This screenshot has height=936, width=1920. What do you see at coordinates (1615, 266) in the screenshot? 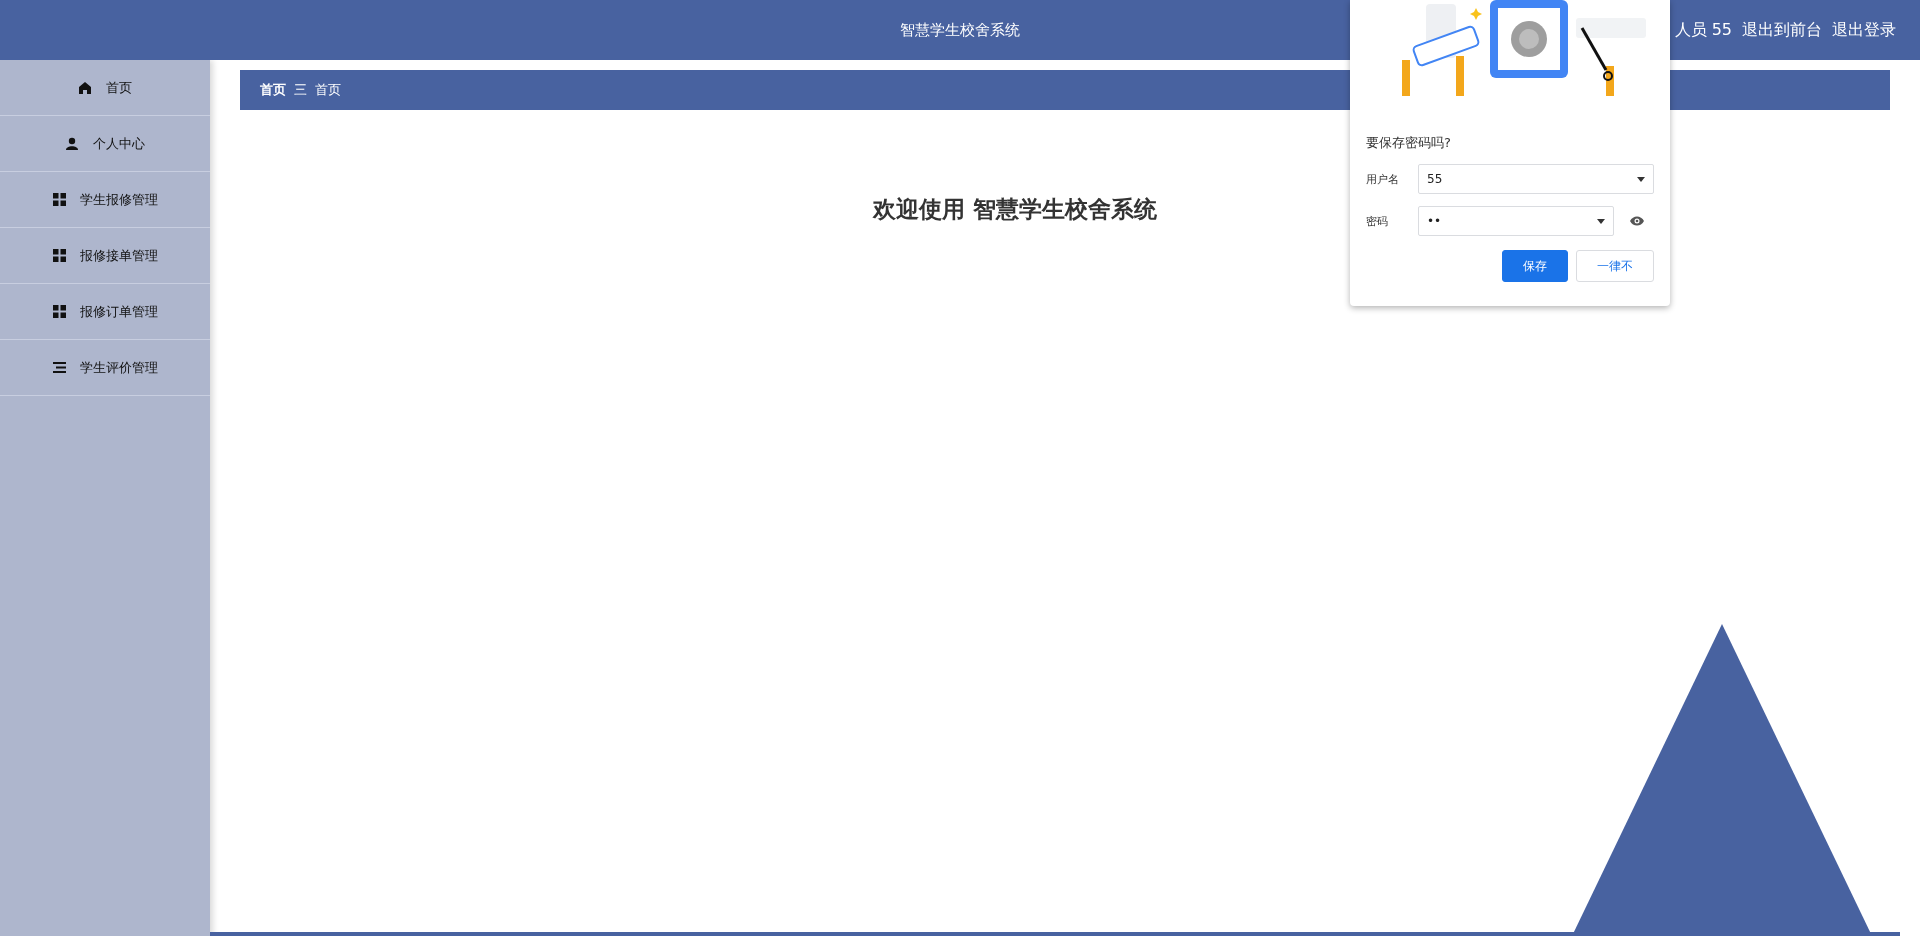
I see `never-button: 一律不` at bounding box center [1615, 266].